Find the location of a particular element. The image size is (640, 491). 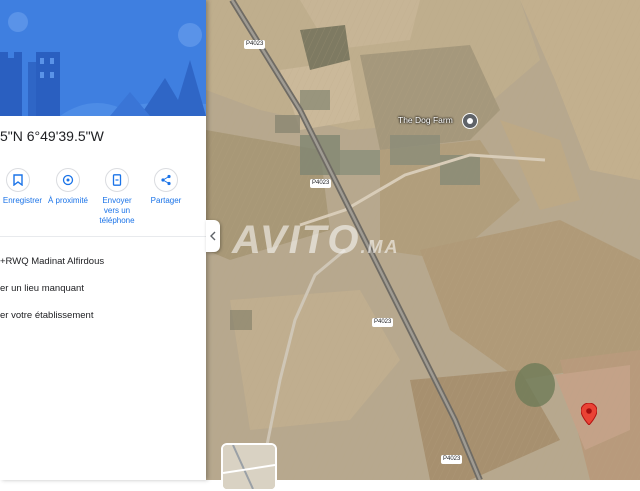

save-button: Enregistrer is located at coordinates (21, 186).